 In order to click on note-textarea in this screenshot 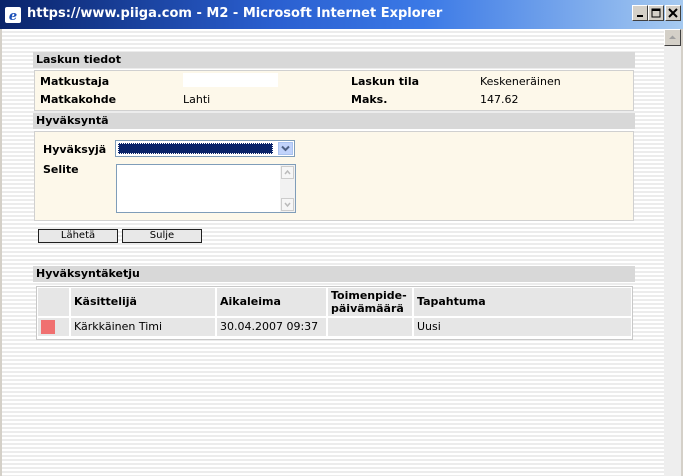, I will do `click(206, 188)`.